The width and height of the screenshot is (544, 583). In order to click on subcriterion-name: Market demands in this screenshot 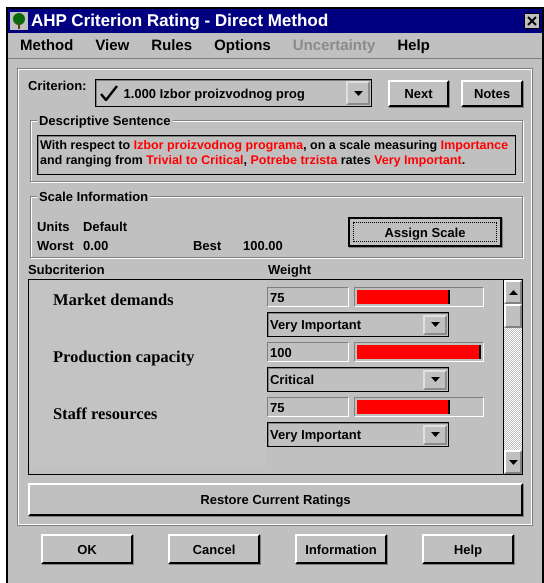, I will do `click(114, 300)`.